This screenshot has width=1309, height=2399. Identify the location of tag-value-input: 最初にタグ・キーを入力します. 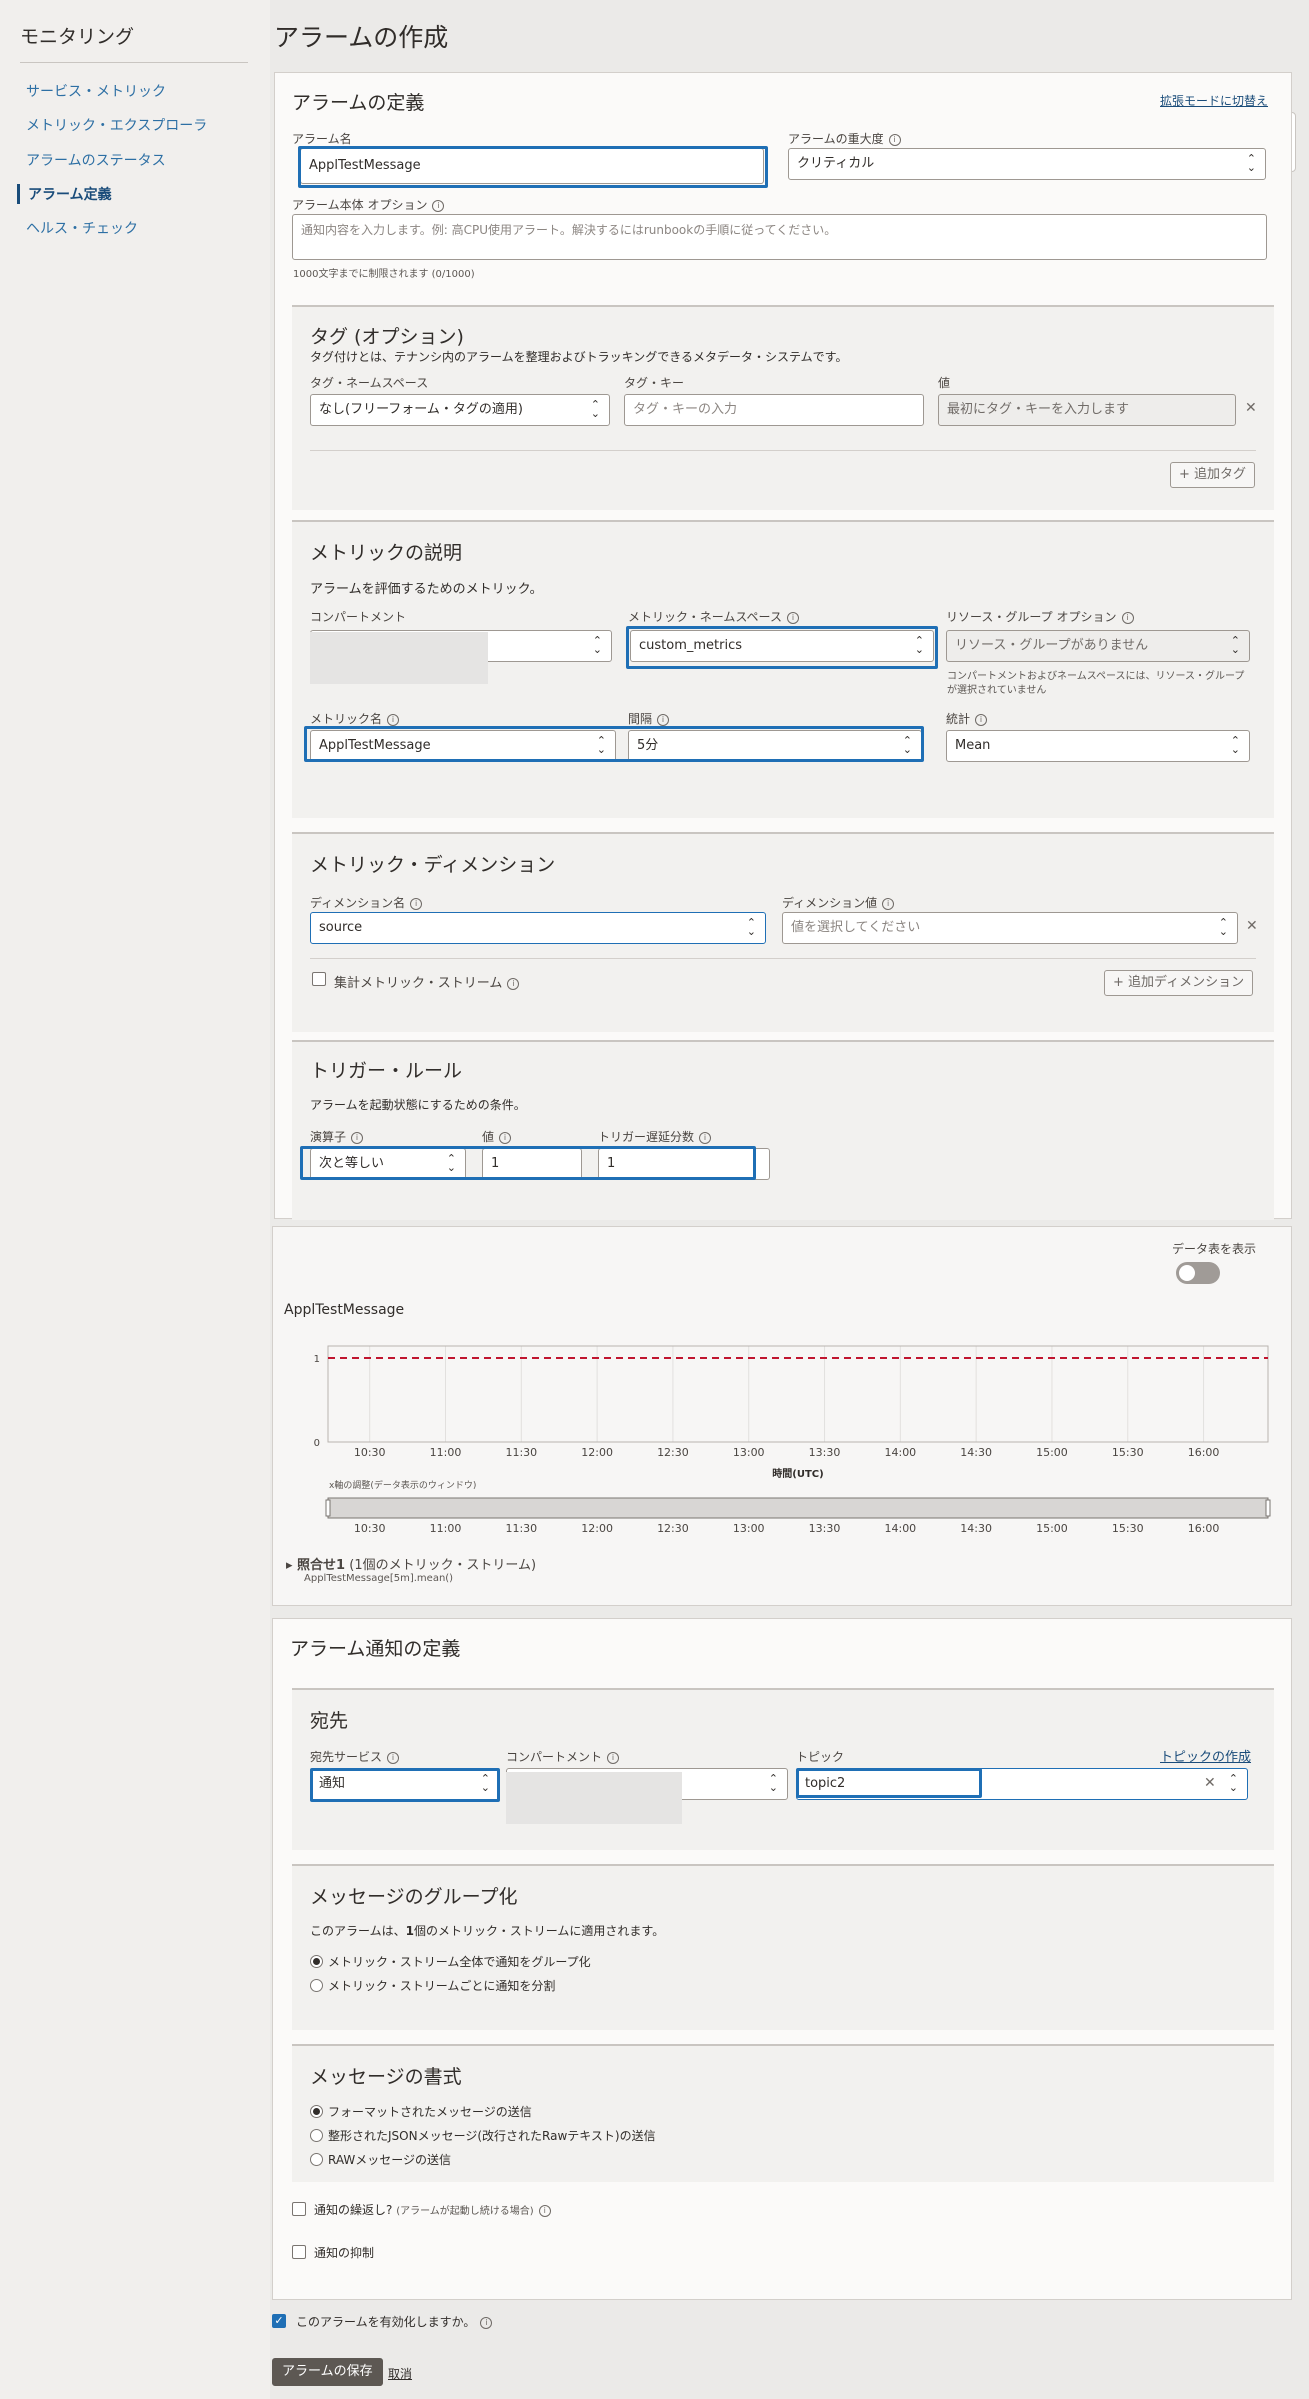
(1087, 410).